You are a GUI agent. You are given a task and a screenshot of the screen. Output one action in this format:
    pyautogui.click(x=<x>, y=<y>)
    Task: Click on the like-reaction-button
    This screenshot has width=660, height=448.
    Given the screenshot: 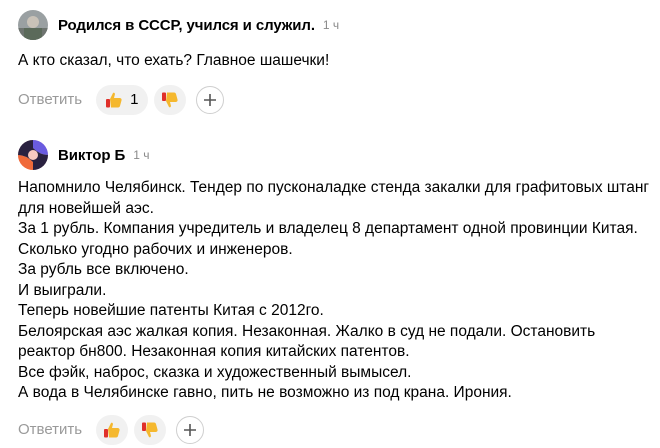 What is the action you would take?
    pyautogui.click(x=112, y=429)
    